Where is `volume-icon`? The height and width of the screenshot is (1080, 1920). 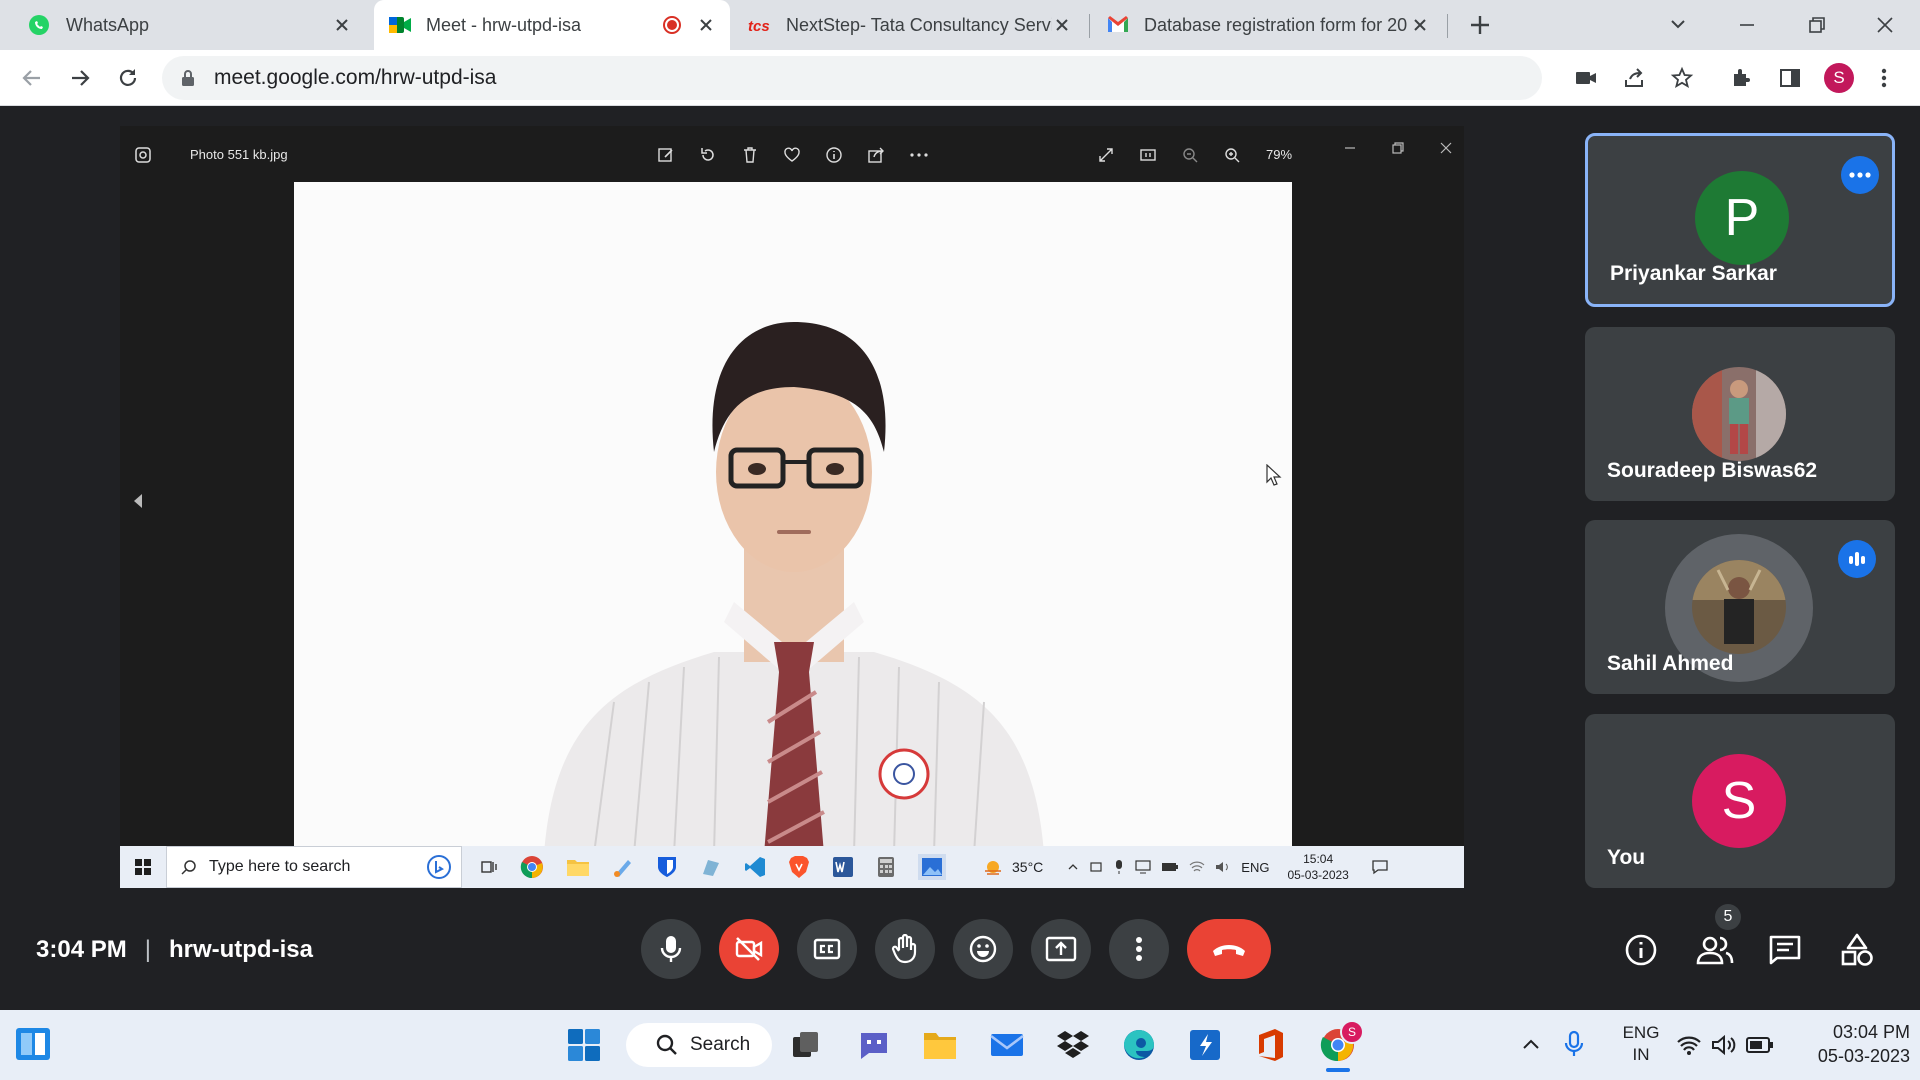
volume-icon is located at coordinates (1724, 1045).